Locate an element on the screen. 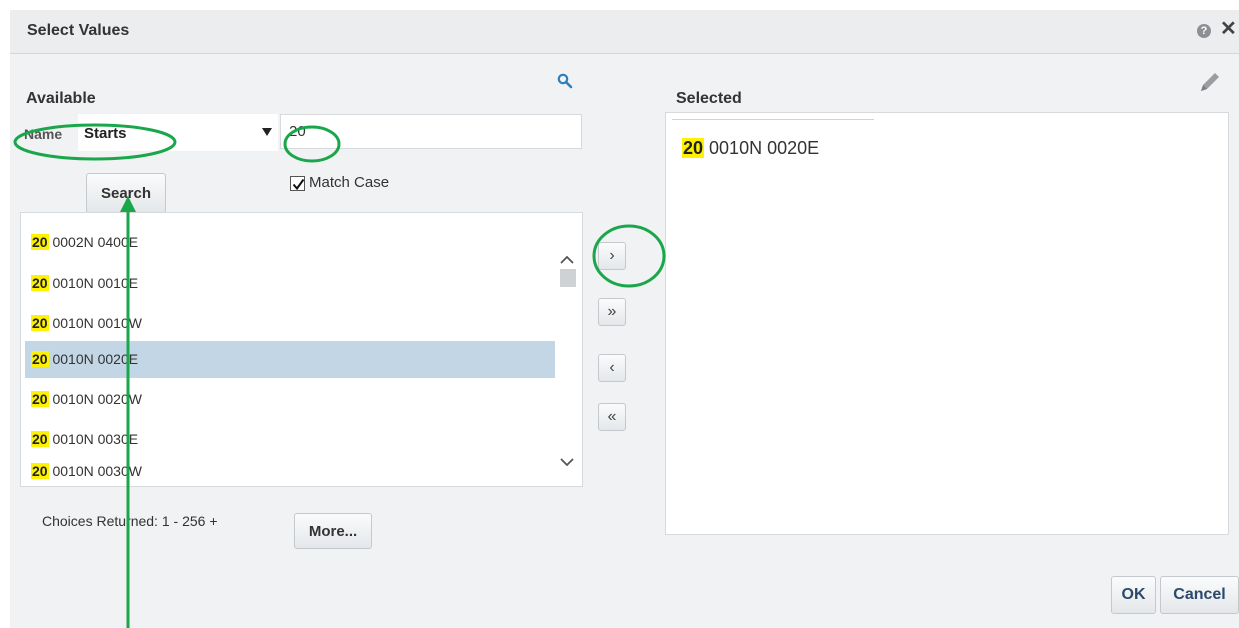 This screenshot has height=628, width=1239. name-label: Name is located at coordinates (43, 134).